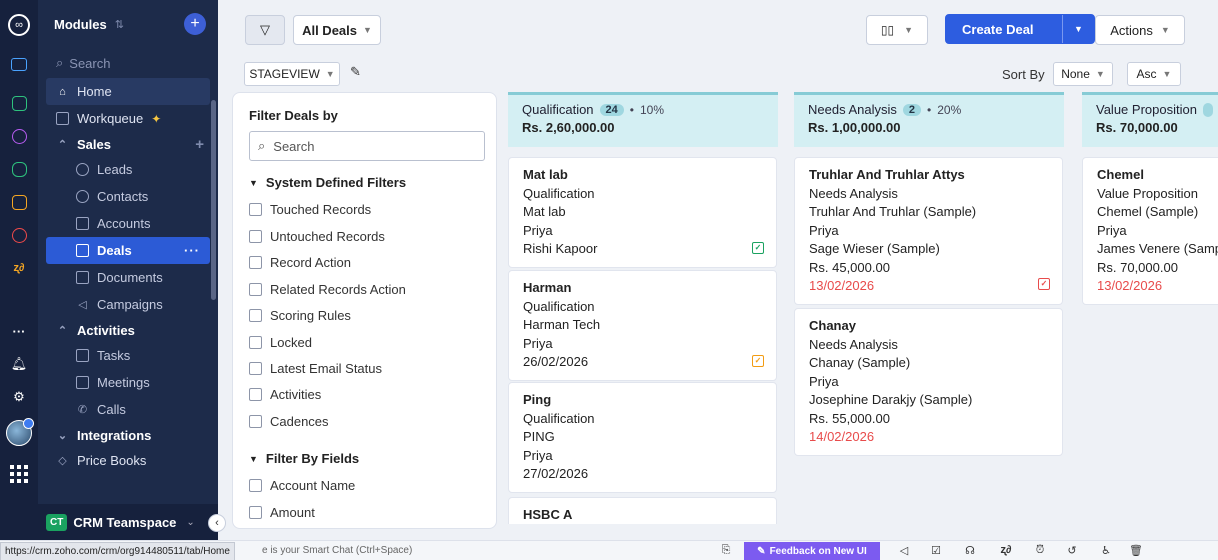 The height and width of the screenshot is (560, 1218). I want to click on more-icon: ···, so click(19, 331).